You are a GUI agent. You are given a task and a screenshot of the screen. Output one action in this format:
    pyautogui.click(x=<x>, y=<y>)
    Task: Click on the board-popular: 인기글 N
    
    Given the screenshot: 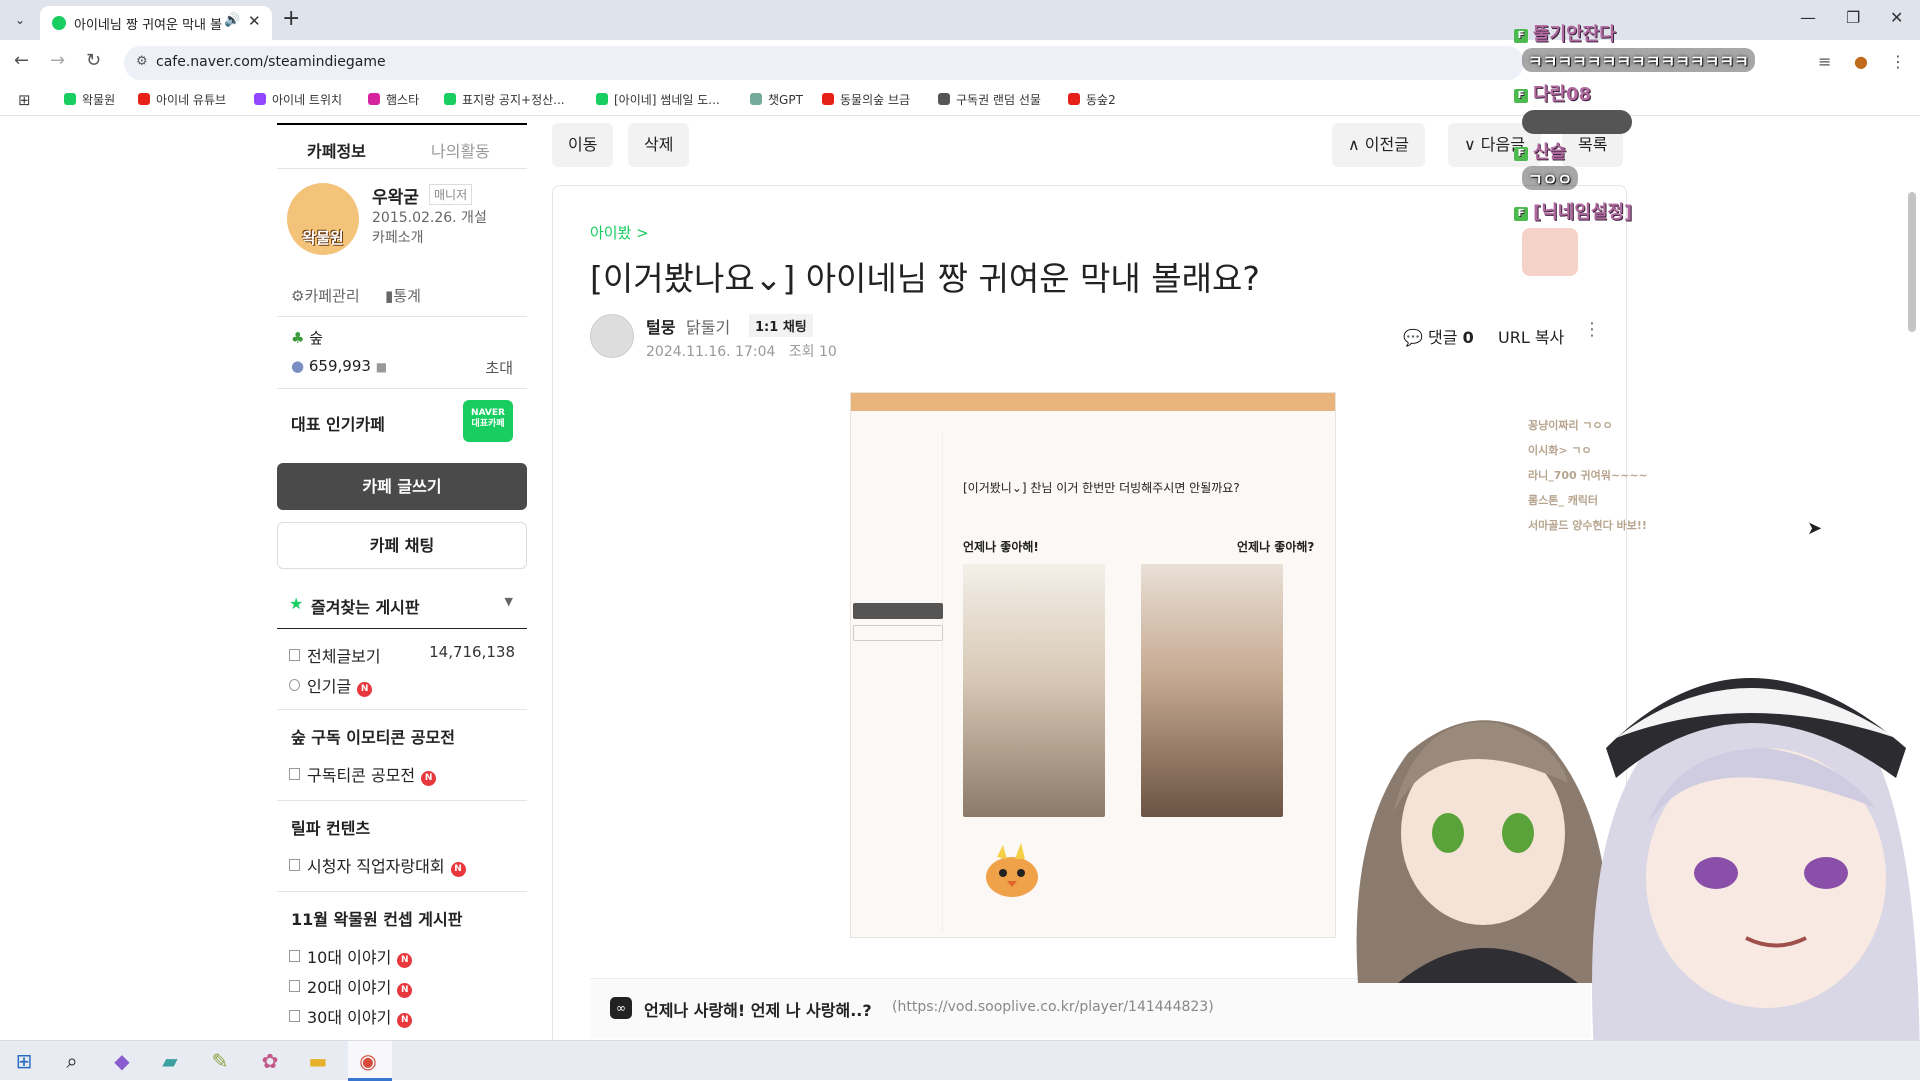 What is the action you would take?
    pyautogui.click(x=402, y=688)
    